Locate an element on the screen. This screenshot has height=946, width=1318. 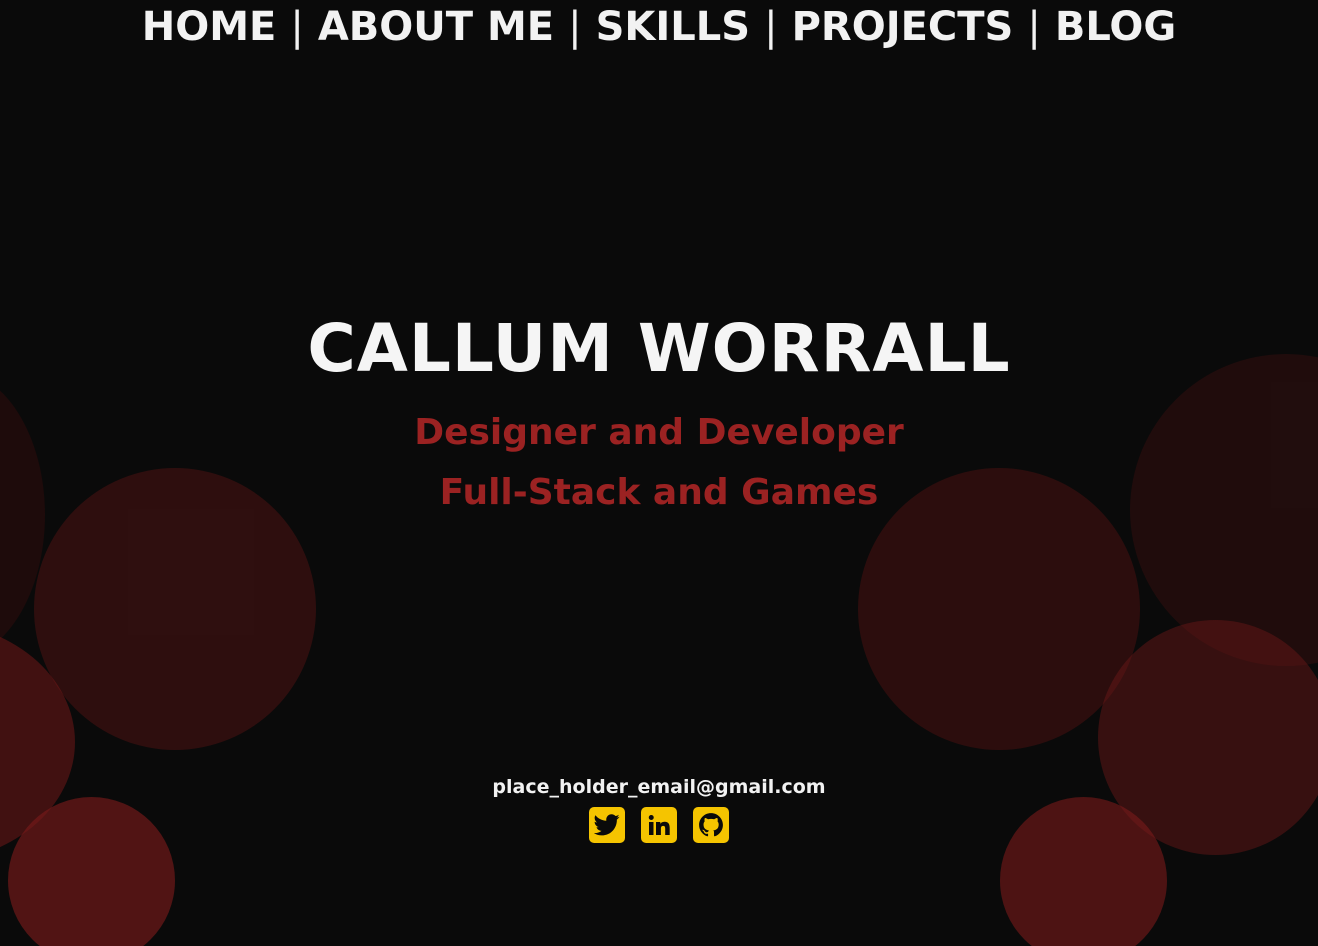
linkedin-icon is located at coordinates (659, 825).